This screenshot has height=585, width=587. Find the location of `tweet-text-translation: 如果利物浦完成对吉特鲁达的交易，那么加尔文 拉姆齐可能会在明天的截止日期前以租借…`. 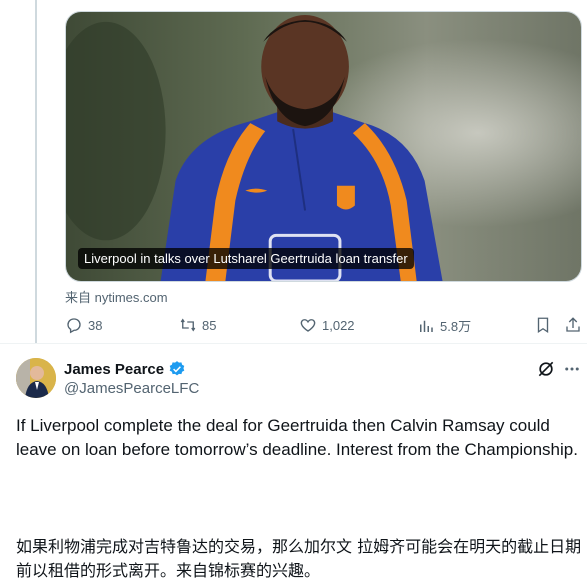

tweet-text-translation: 如果利物浦完成对吉特鲁达的交易，那么加尔文 拉姆齐可能会在明天的截止日期前以租借… is located at coordinates (299, 558).